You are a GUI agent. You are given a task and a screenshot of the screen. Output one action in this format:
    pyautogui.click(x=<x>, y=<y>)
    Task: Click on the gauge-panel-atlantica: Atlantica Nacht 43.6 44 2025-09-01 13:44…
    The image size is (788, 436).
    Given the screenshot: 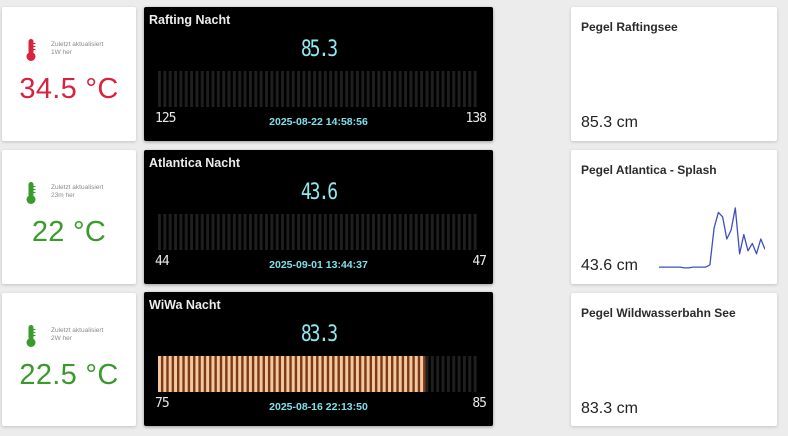 What is the action you would take?
    pyautogui.click(x=318, y=217)
    